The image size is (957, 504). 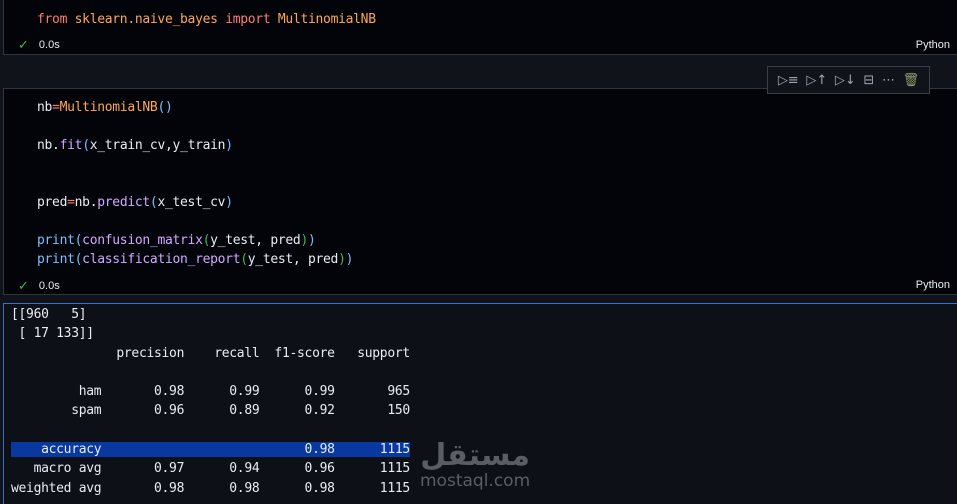 What do you see at coordinates (211, 469) in the screenshot?
I see `report-row: macro avg 0.97 0.94 0.96 1115` at bounding box center [211, 469].